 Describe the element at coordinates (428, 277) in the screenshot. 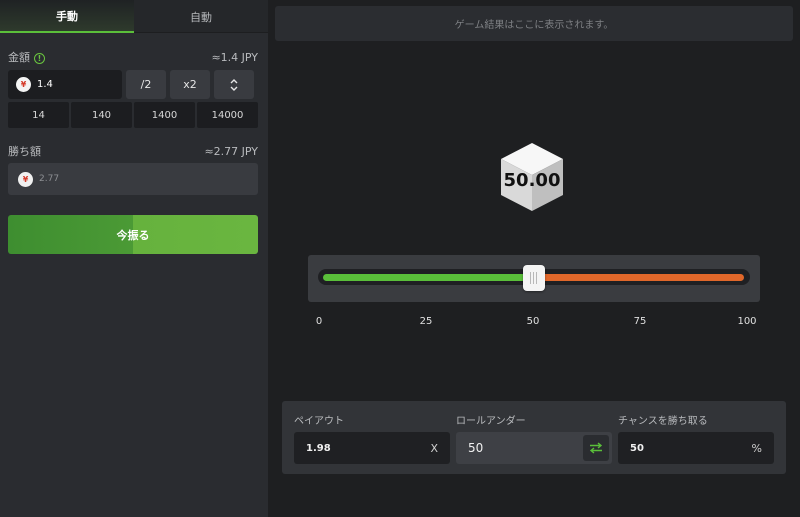

I see `slider-win-range` at that location.